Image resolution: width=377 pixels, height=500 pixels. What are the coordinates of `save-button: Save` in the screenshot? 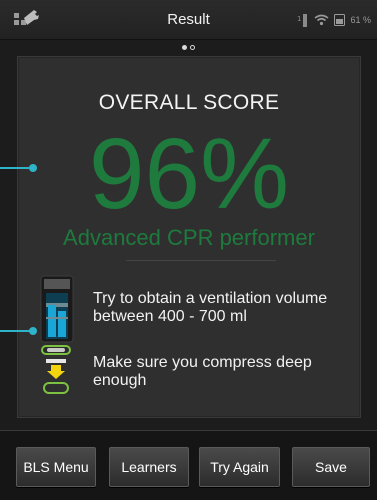 It's located at (331, 467).